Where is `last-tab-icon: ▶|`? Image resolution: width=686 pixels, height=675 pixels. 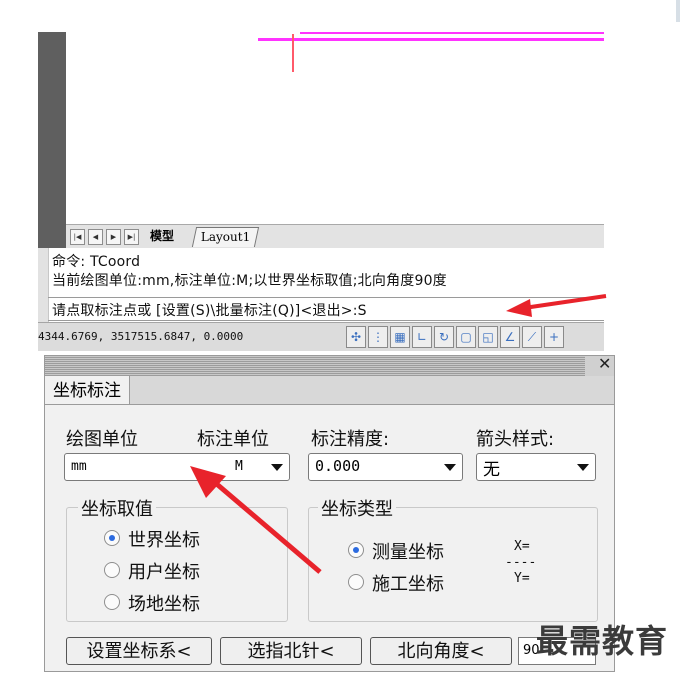 last-tab-icon: ▶| is located at coordinates (131, 237).